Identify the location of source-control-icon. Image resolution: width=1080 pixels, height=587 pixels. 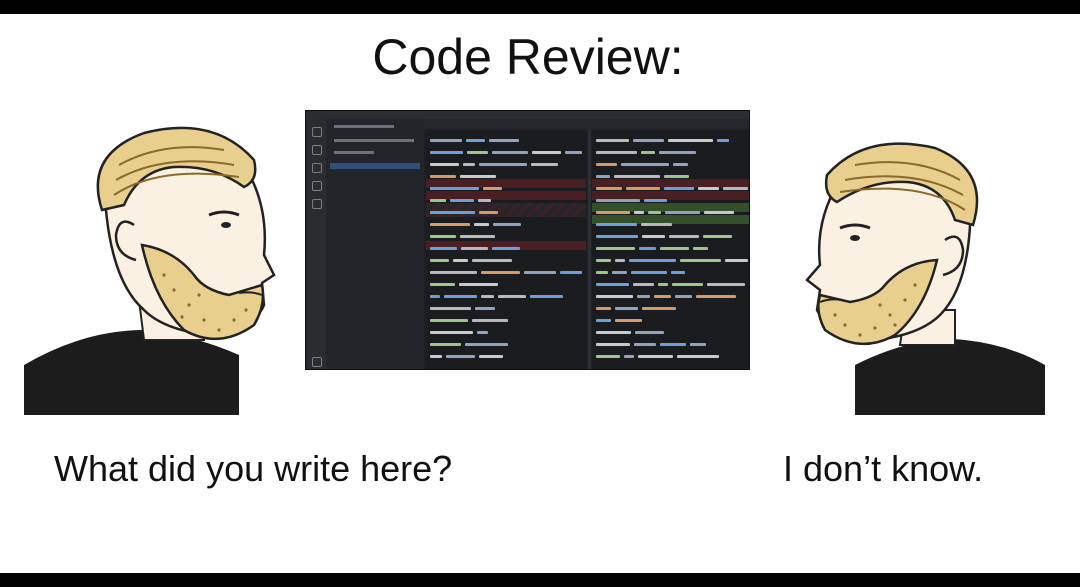
(317, 168).